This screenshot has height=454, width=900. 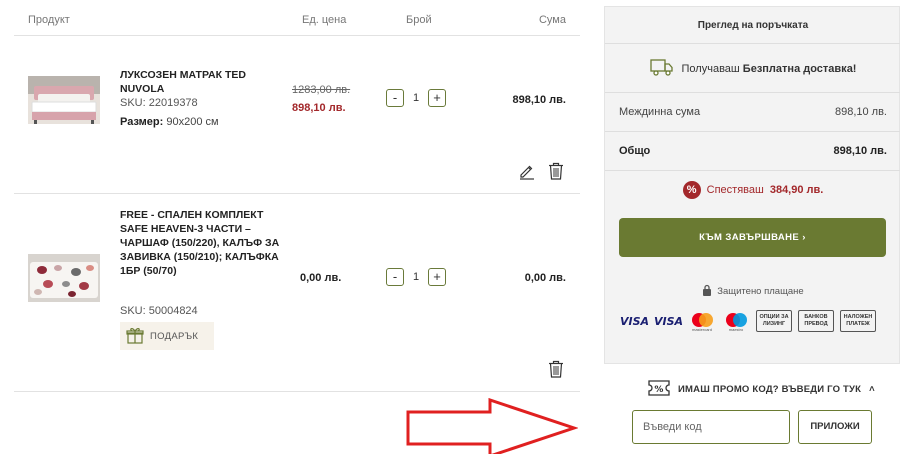 What do you see at coordinates (64, 100) in the screenshot?
I see `product-image-mattress` at bounding box center [64, 100].